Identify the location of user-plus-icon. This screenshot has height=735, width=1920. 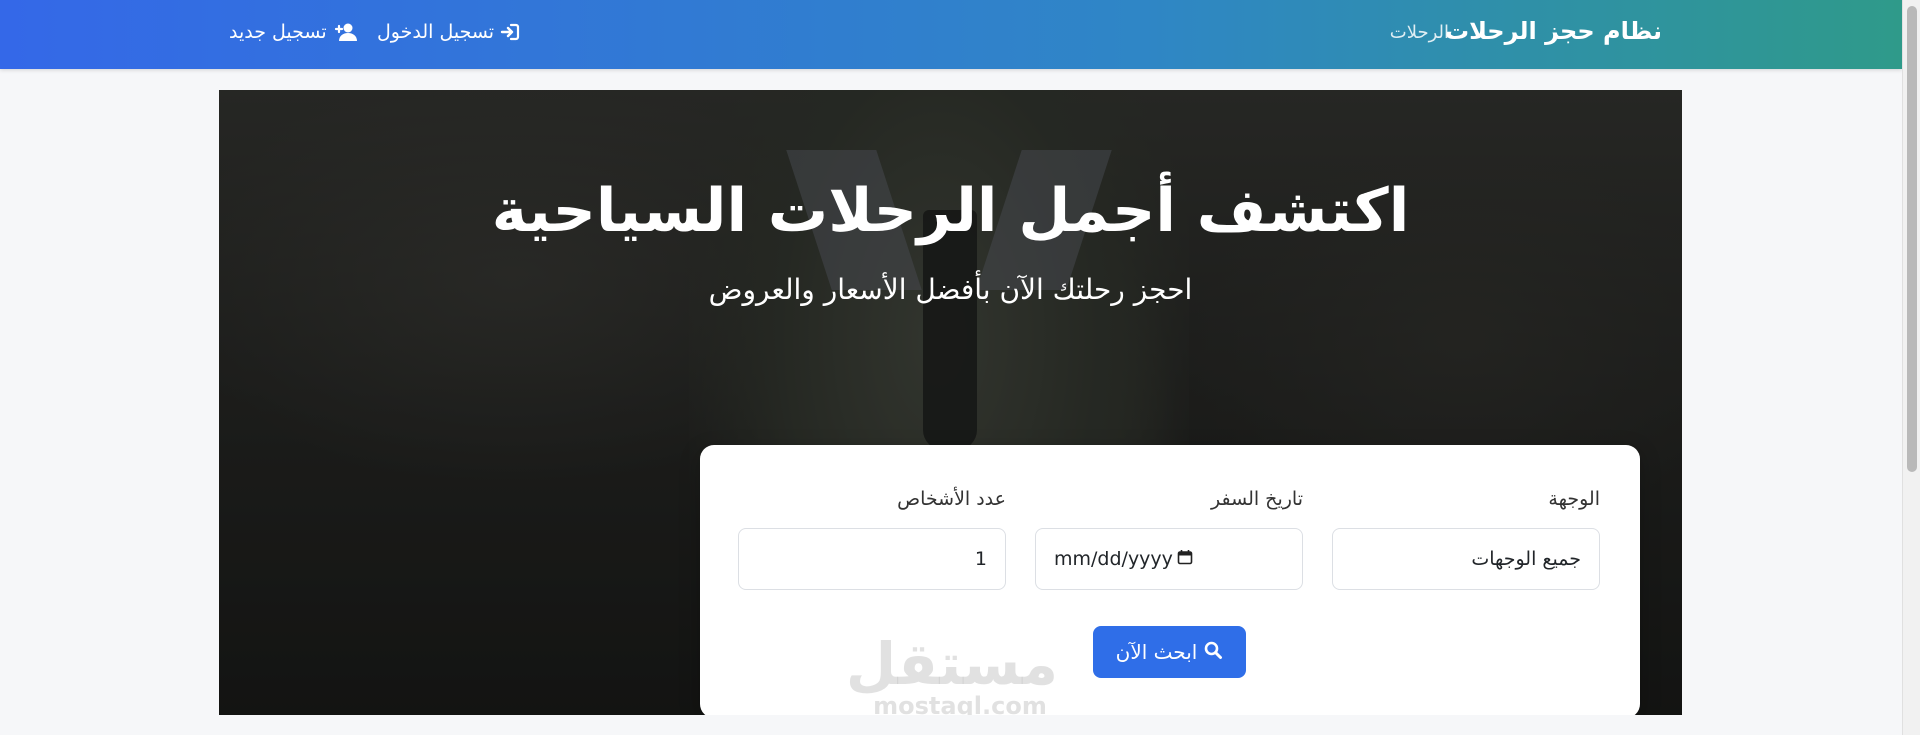
(346, 32).